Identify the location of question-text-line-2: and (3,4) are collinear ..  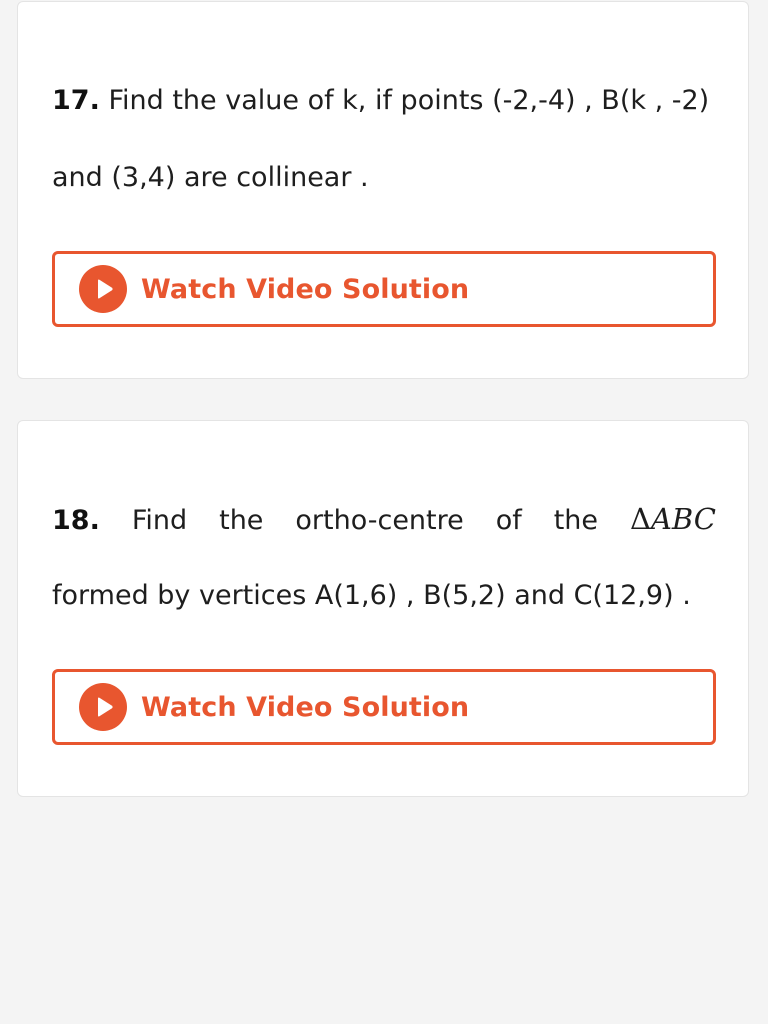
(210, 177).